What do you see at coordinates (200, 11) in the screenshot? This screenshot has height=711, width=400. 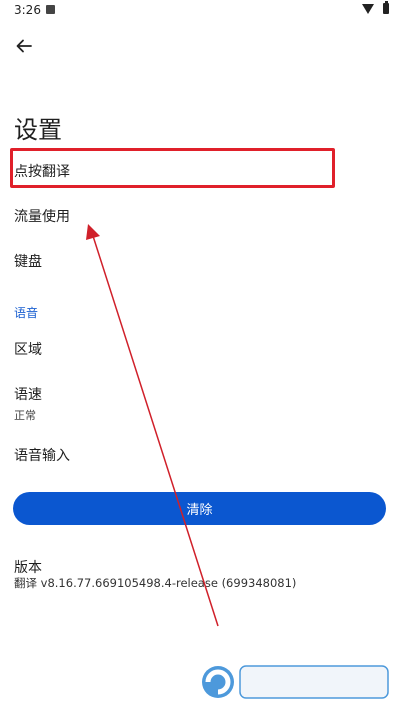 I see `status-bar: 3:26` at bounding box center [200, 11].